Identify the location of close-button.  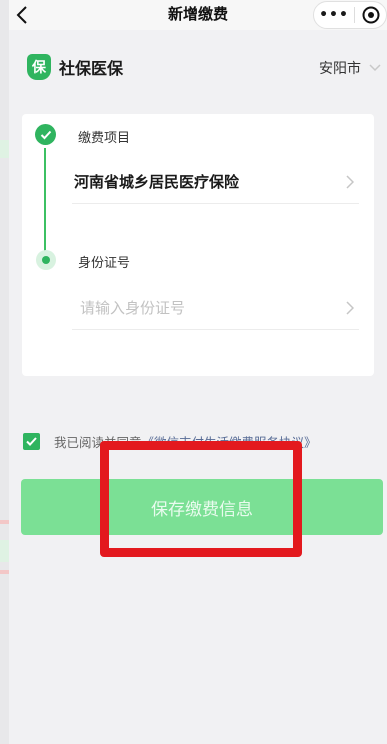
(370, 15).